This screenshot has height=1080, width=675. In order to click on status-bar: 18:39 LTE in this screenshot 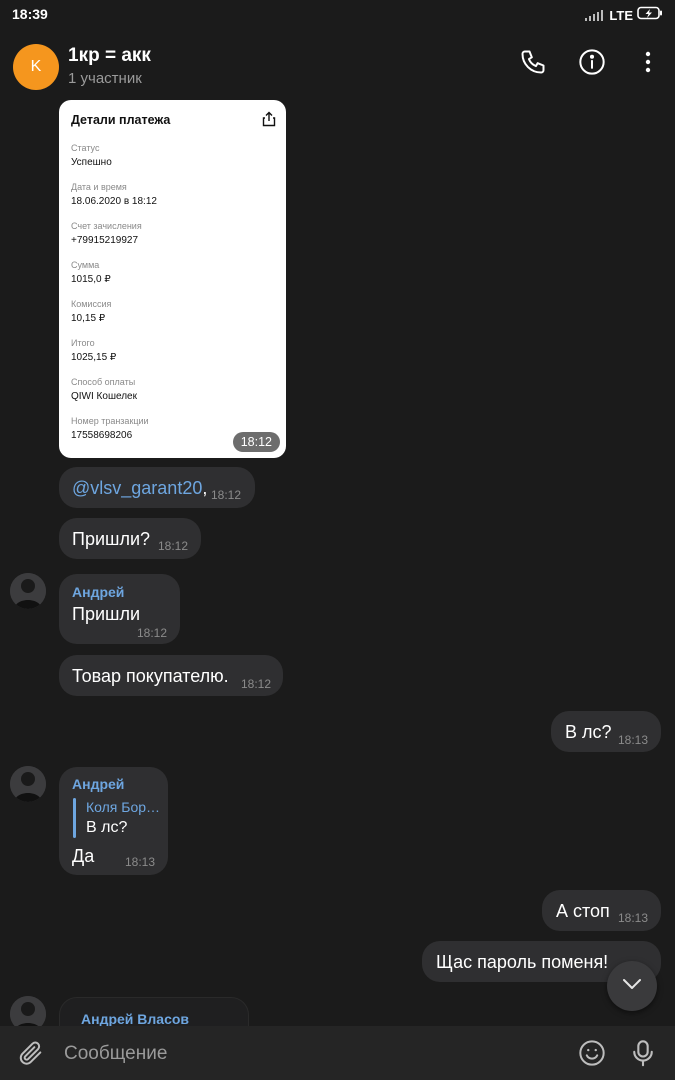, I will do `click(337, 15)`.